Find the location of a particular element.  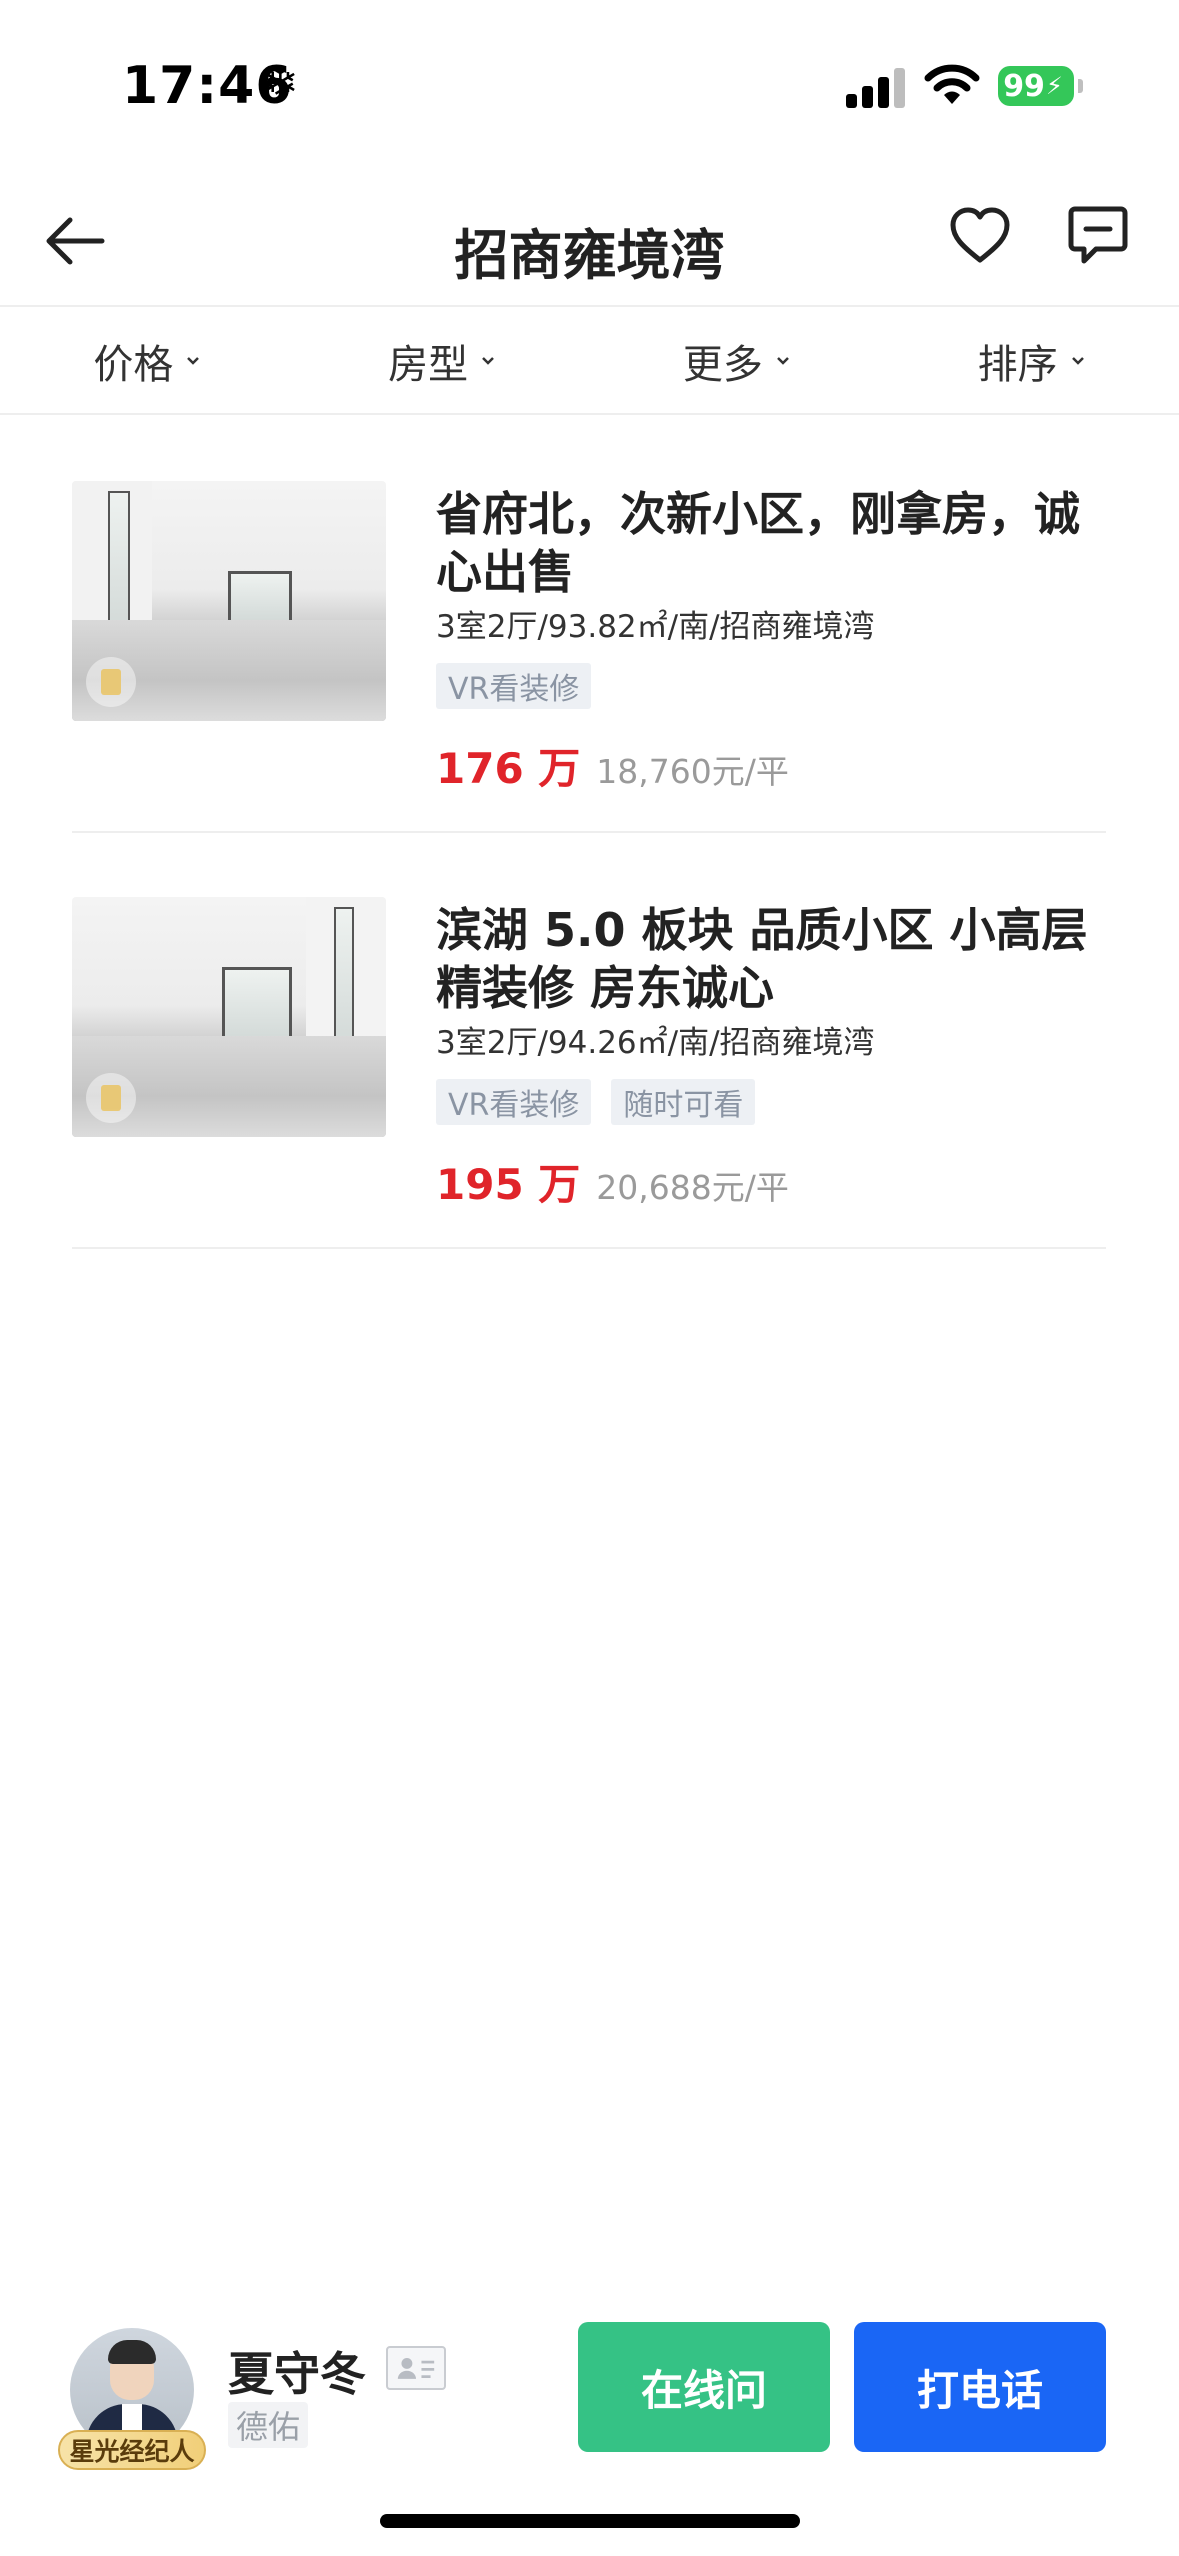

filter-price: 价格 is located at coordinates (147, 361).